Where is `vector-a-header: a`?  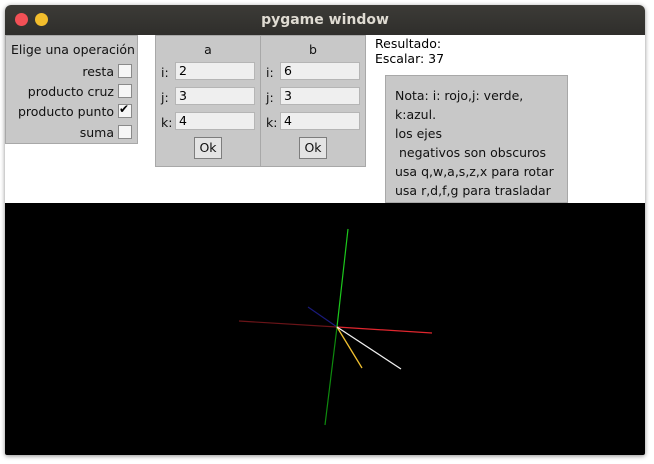 vector-a-header: a is located at coordinates (208, 49).